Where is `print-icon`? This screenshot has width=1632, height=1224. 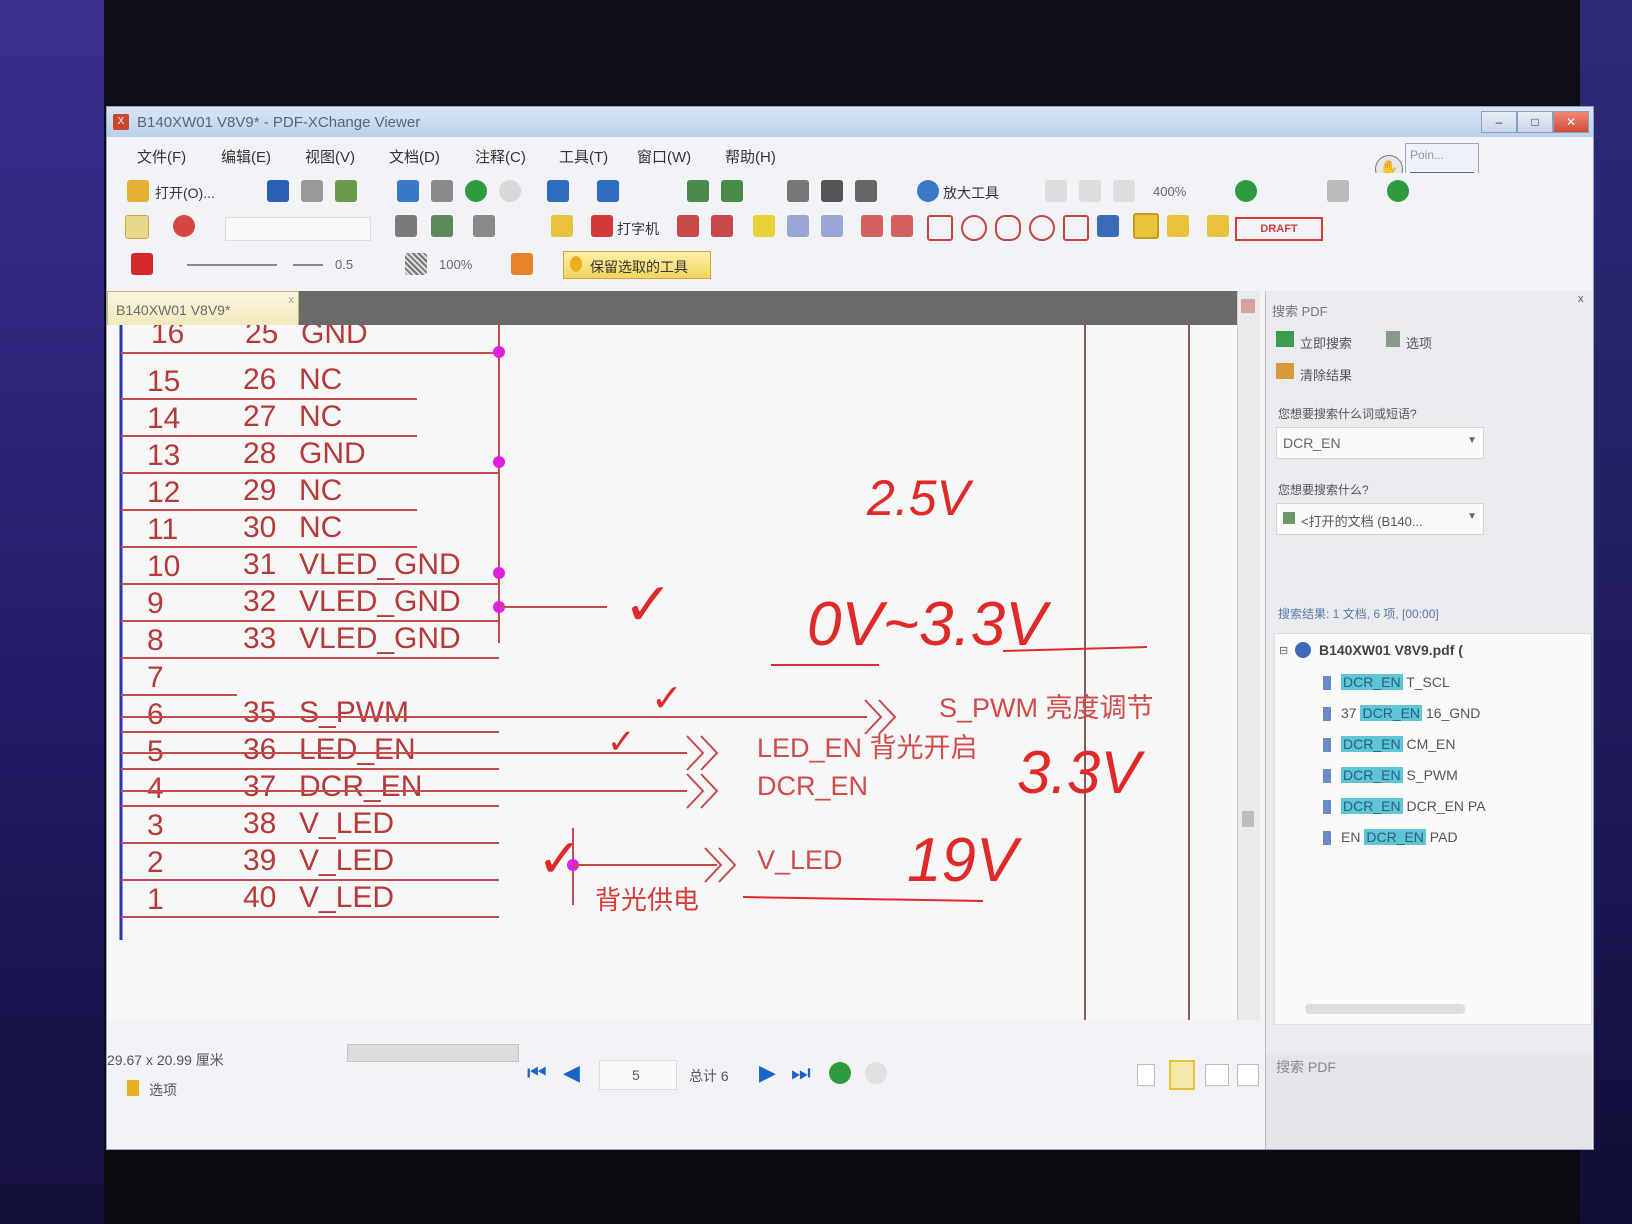
print-icon is located at coordinates (312, 191).